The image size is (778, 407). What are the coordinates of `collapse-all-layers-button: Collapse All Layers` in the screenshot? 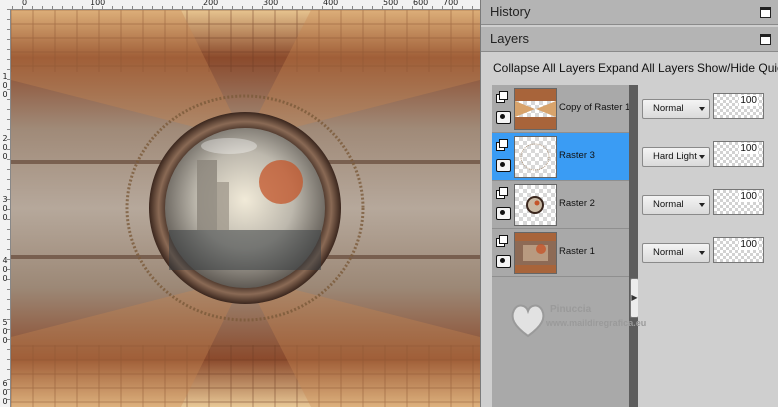 It's located at (544, 68).